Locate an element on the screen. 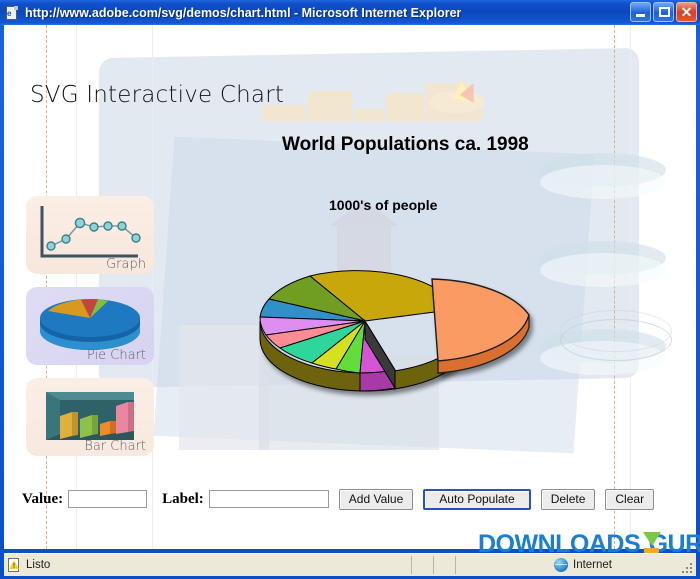 The image size is (700, 579). sidebar-item-pie-chart: Pie Chart is located at coordinates (90, 326).